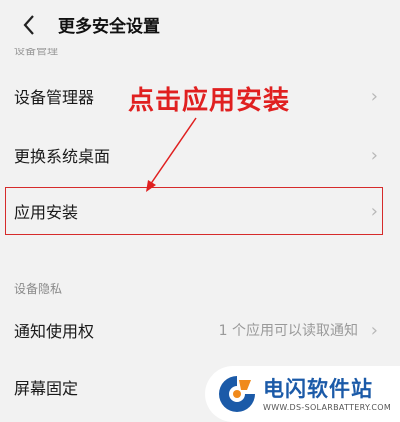 The width and height of the screenshot is (400, 422). I want to click on watermark: 电闪软件站 WWW.DS-SOLARBATTERY.COM, so click(302, 394).